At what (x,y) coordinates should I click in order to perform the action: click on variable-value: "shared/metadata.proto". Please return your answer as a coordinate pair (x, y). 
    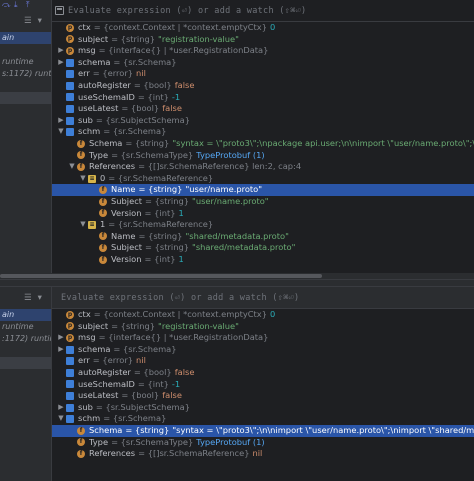
    Looking at the image, I should click on (244, 247).